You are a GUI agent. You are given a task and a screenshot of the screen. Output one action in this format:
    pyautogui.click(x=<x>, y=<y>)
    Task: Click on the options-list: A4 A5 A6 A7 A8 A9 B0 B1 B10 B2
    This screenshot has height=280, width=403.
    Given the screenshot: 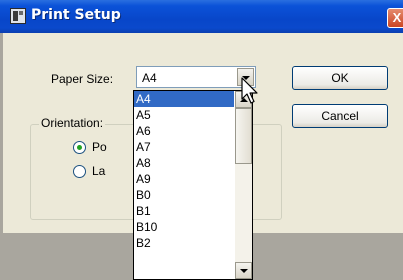 What is the action you would take?
    pyautogui.click(x=184, y=171)
    